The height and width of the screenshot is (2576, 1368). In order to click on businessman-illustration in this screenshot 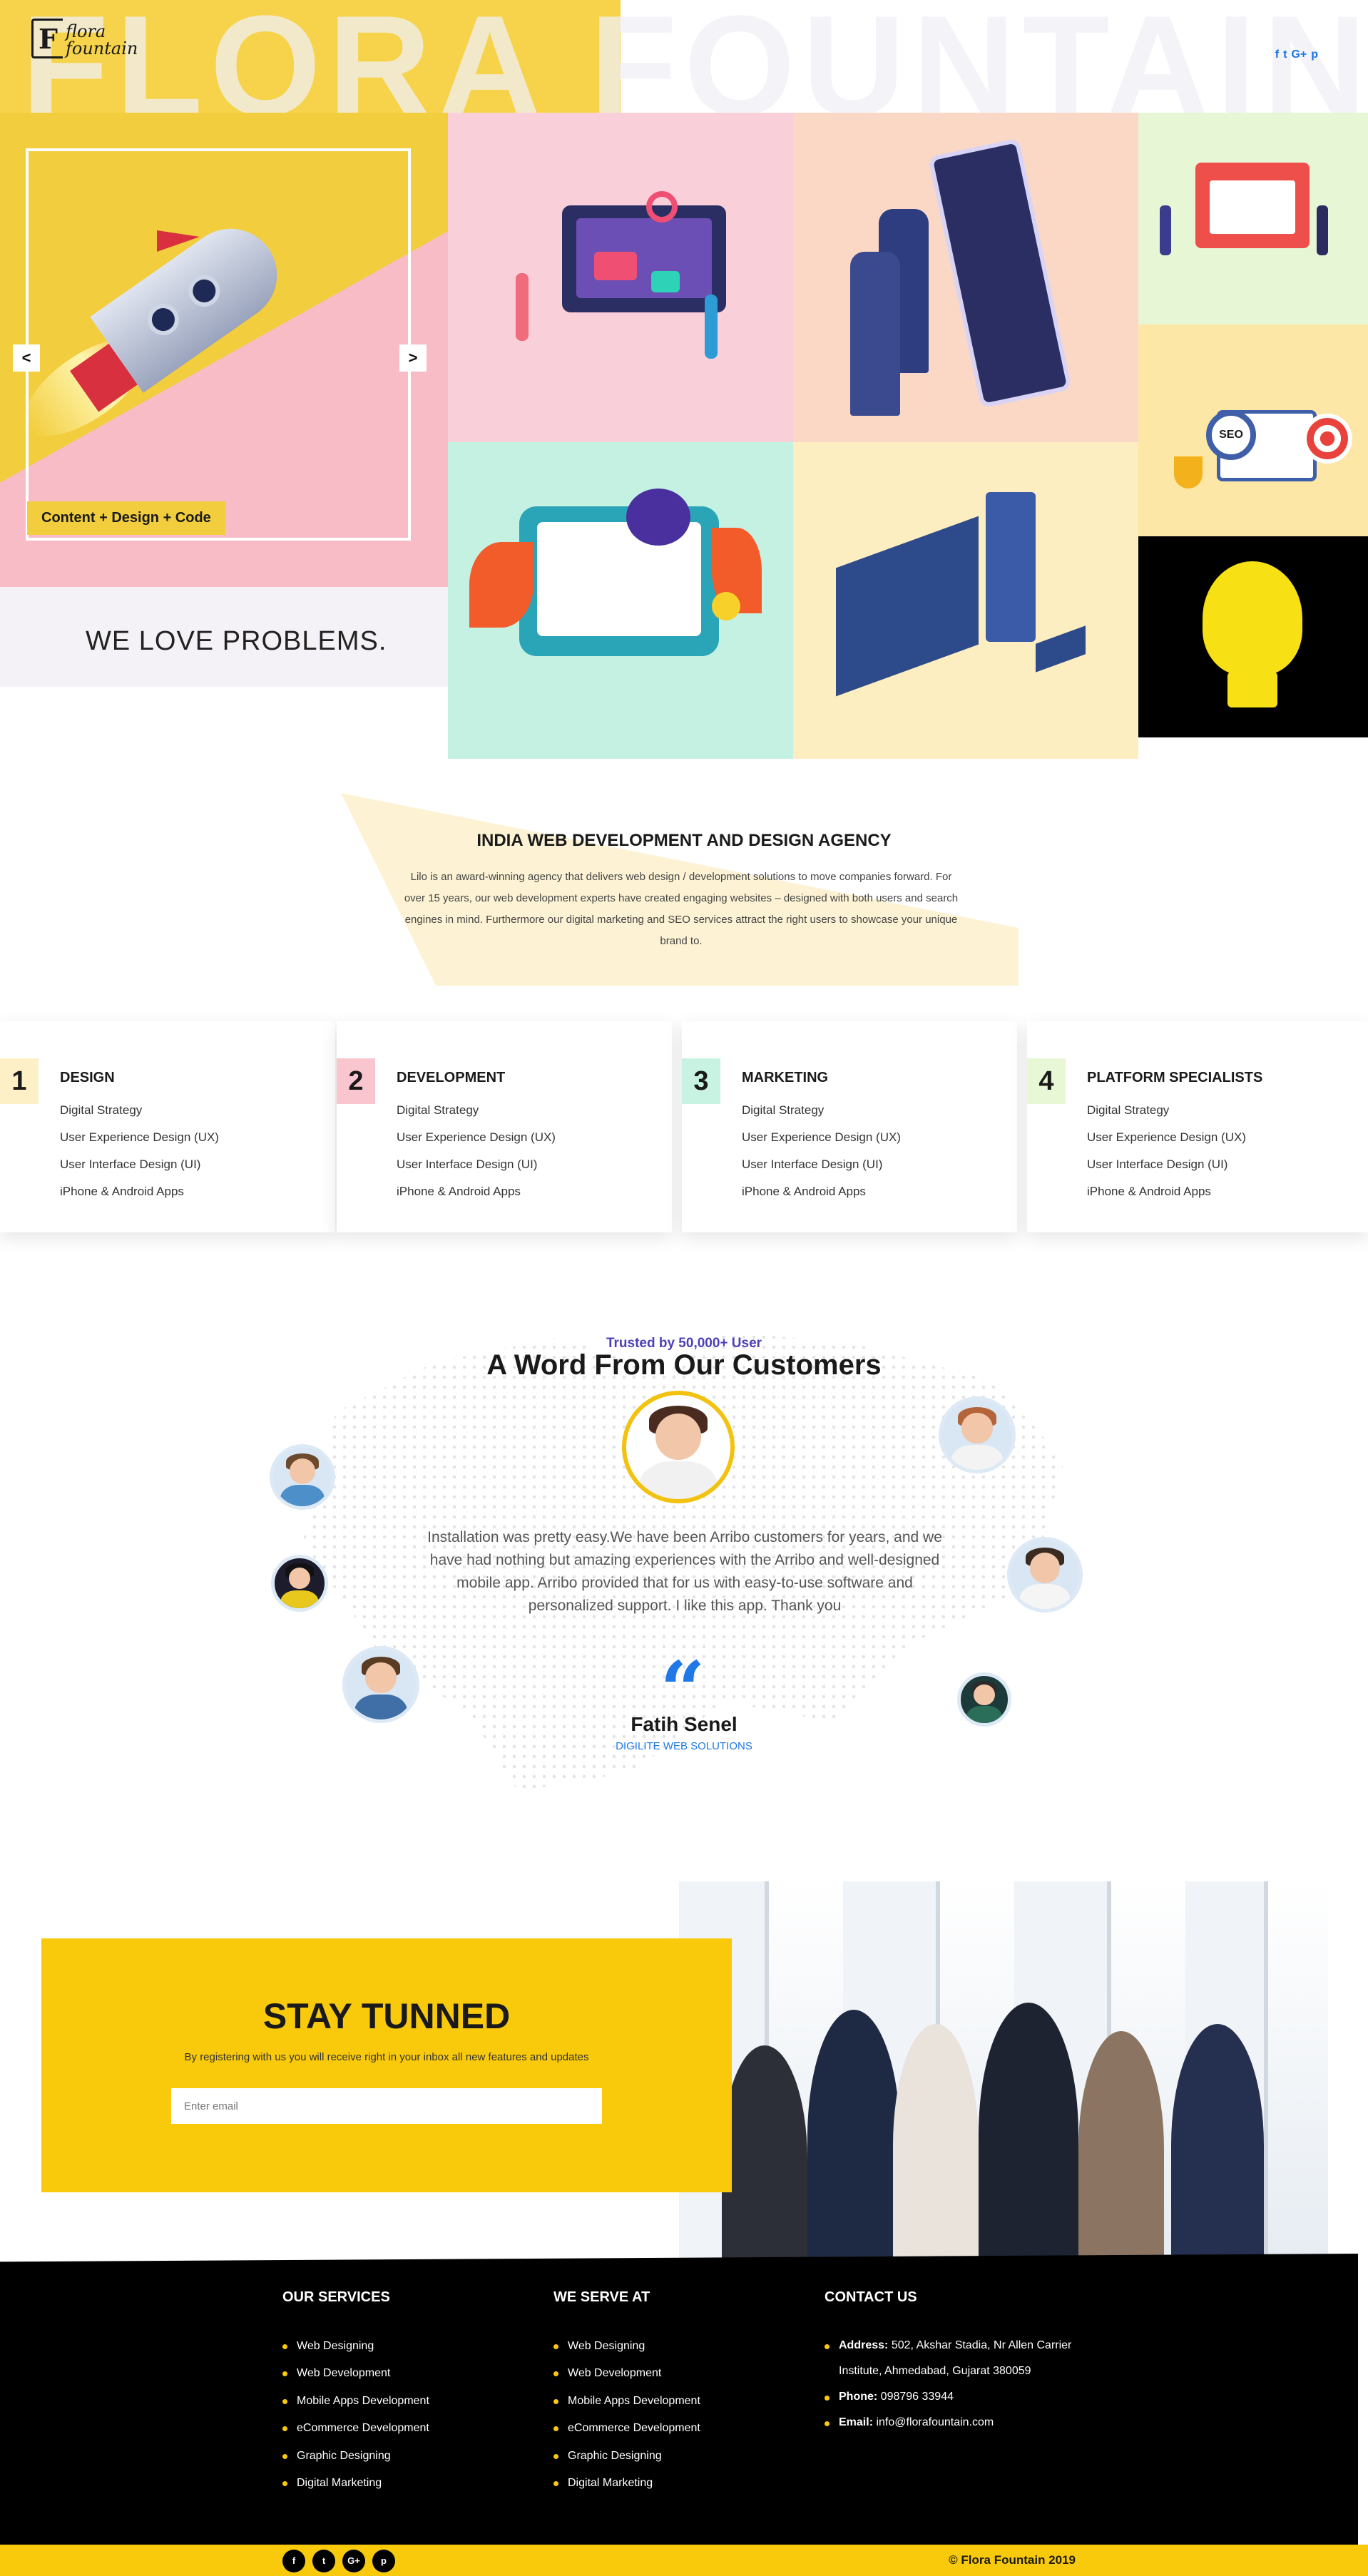, I will do `click(875, 334)`.